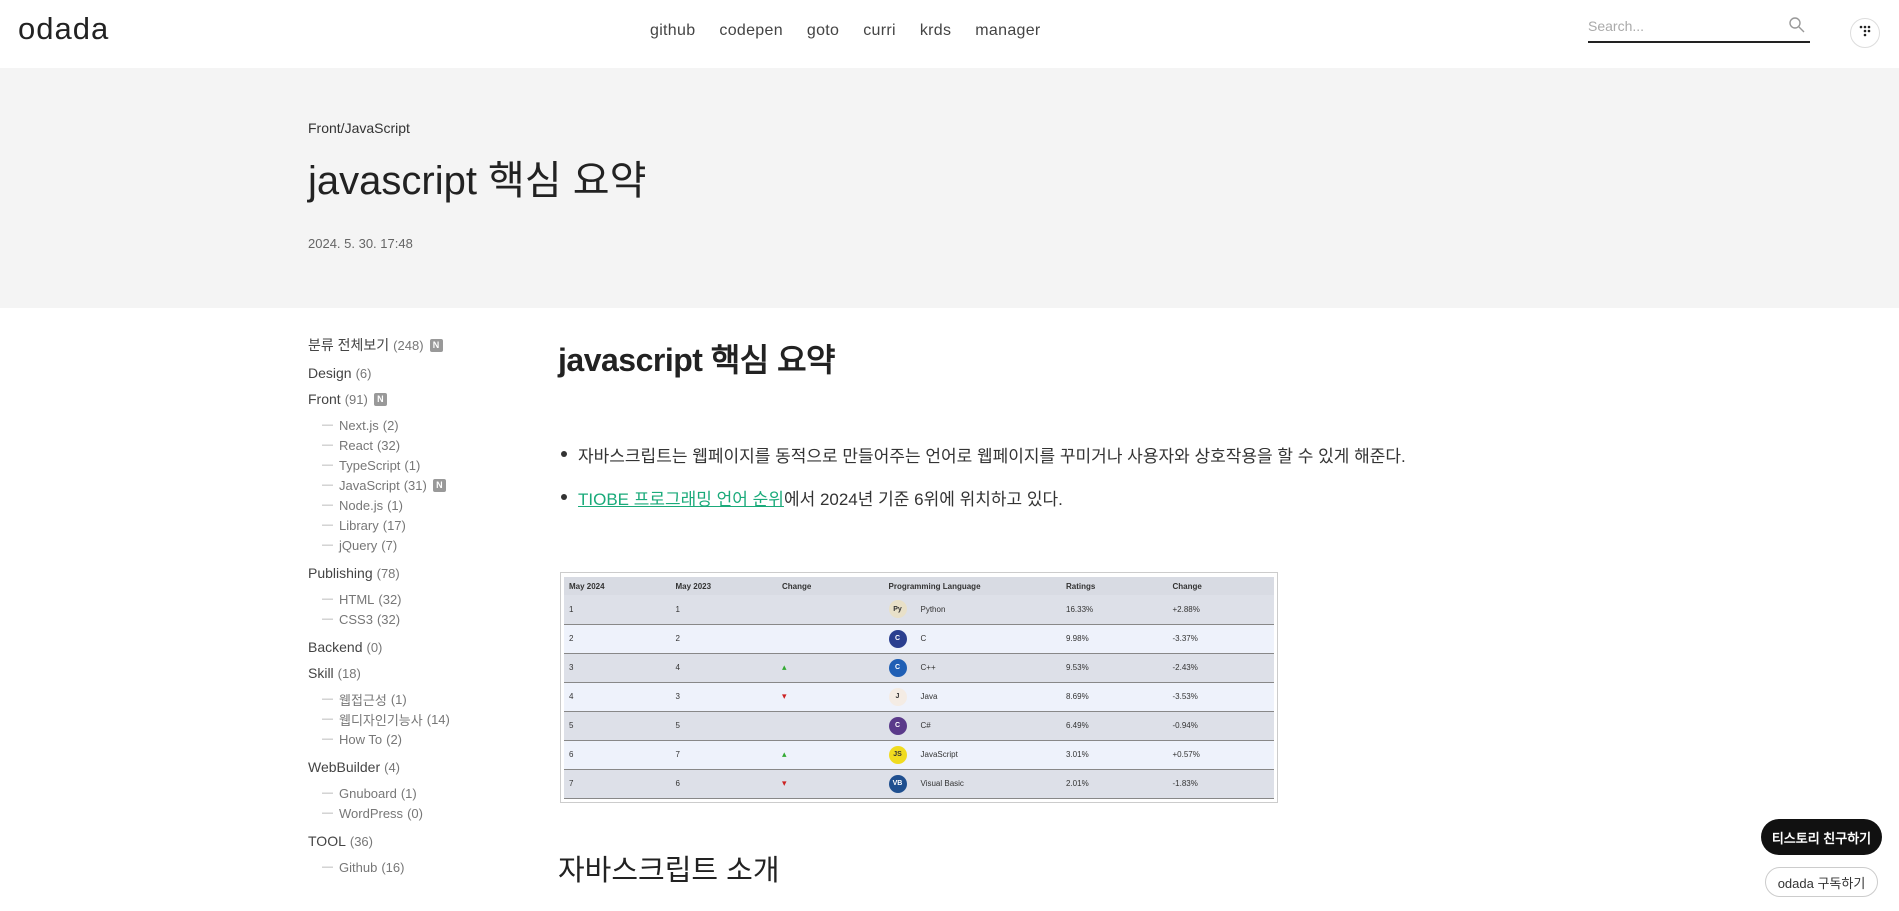 This screenshot has height=911, width=1899. I want to click on search-icon, so click(1797, 25).